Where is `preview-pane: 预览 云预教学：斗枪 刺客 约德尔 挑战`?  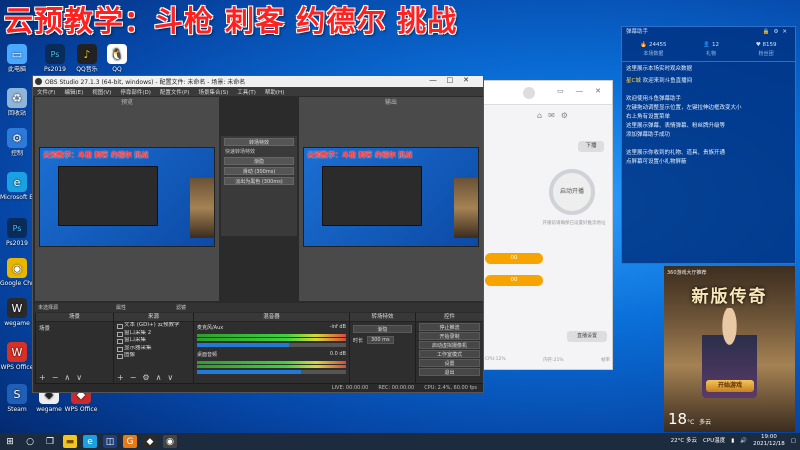
preview-pane: 预览 云预教学：斗枪 刺客 约德尔 挑战 is located at coordinates (127, 199).